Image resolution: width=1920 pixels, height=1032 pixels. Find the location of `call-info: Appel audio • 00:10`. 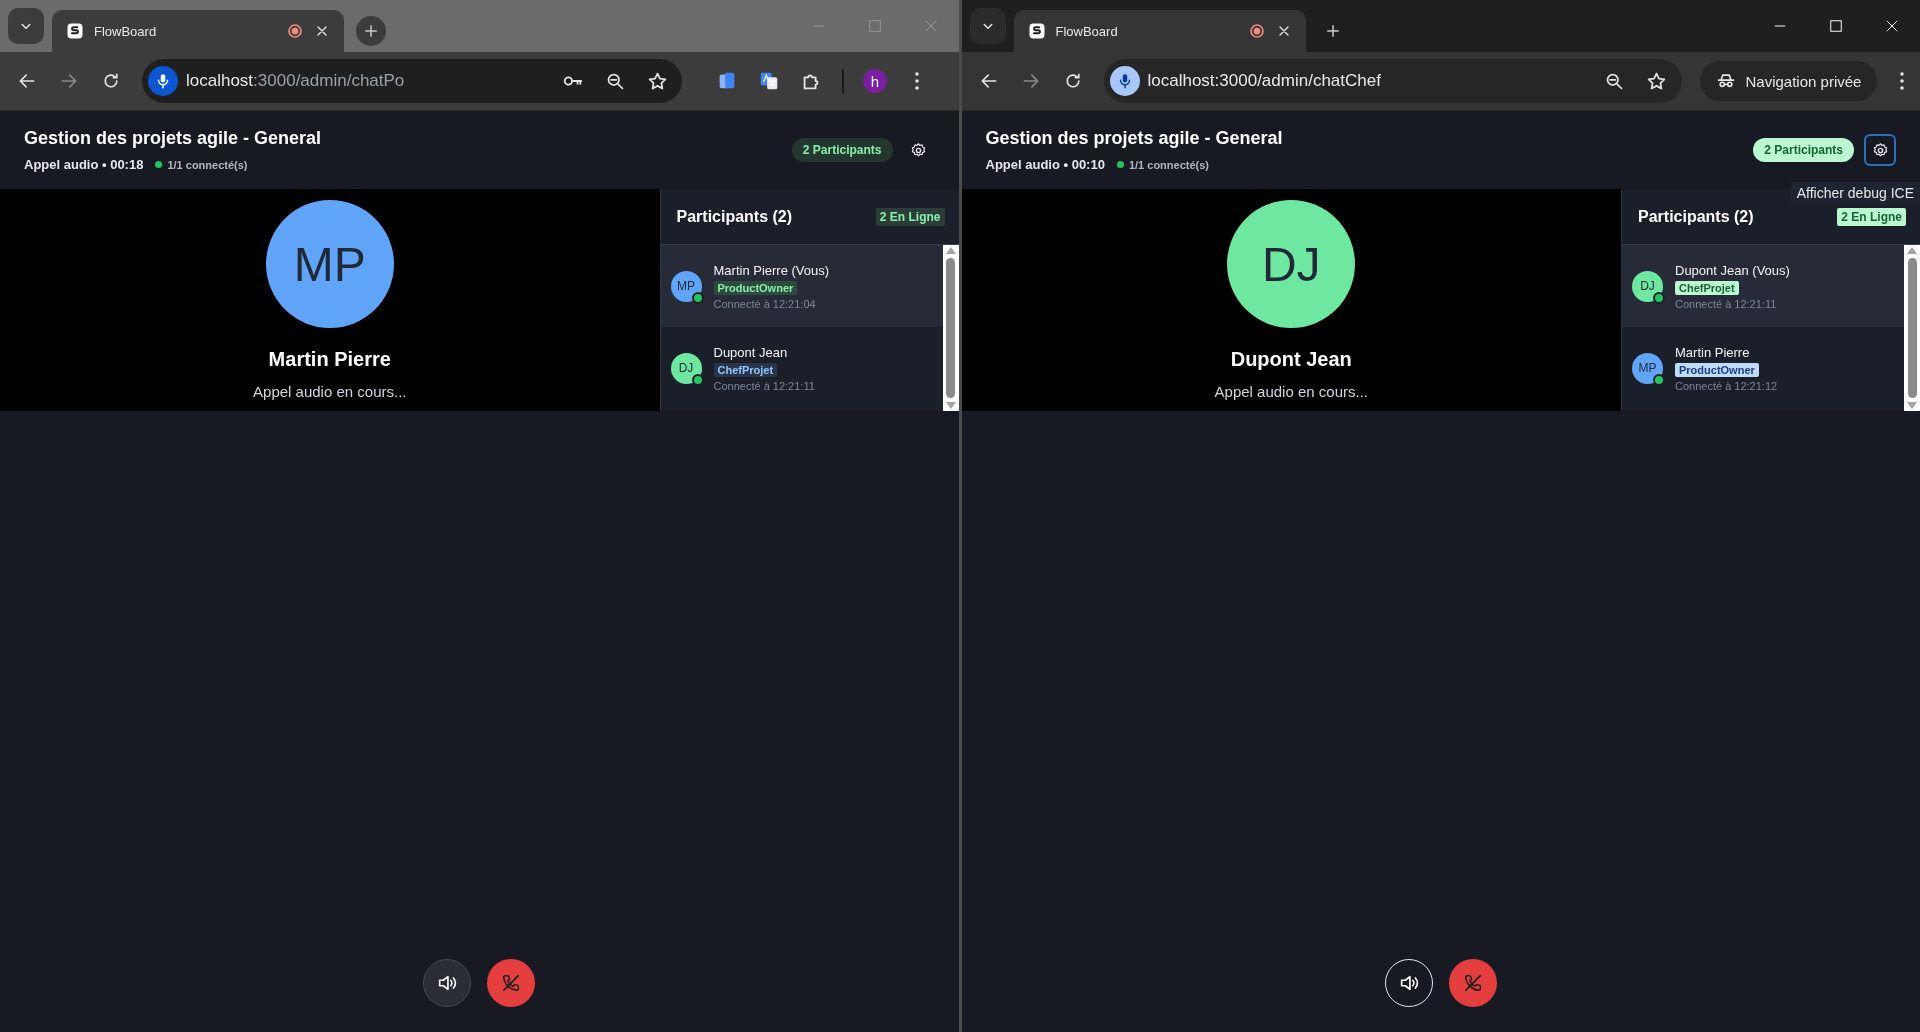

call-info: Appel audio • 00:10 is located at coordinates (1045, 164).